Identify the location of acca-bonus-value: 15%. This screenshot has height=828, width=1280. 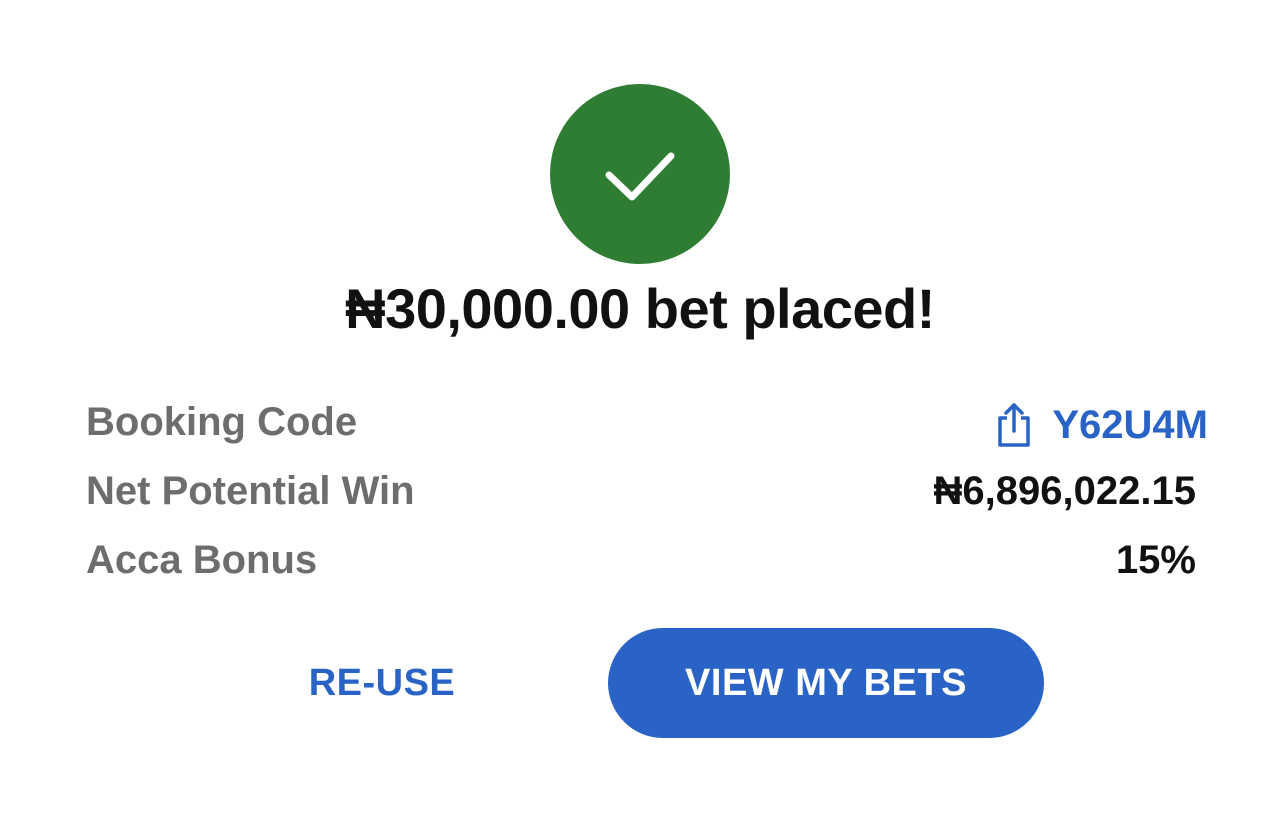
(1155, 560).